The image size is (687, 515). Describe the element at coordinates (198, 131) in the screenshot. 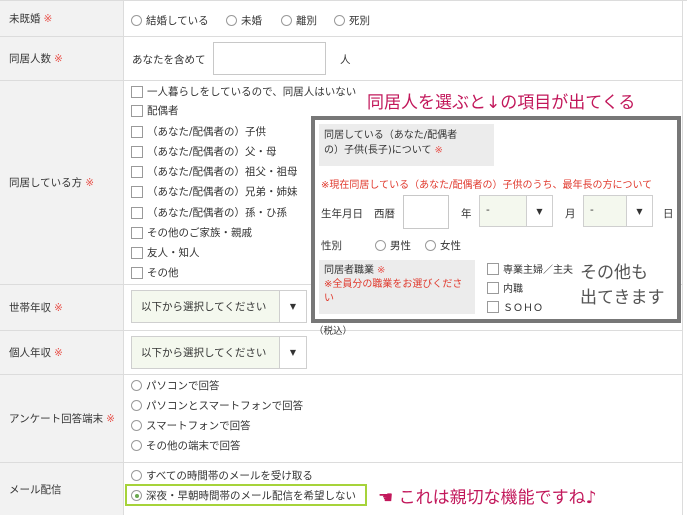

I see `cohabitant-option: （あなた/配偶者の）子供` at that location.